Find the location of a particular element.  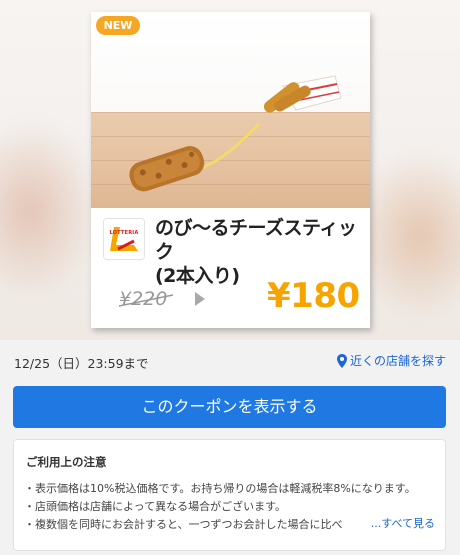

lotteria-logo: LOTTERIA is located at coordinates (124, 239).